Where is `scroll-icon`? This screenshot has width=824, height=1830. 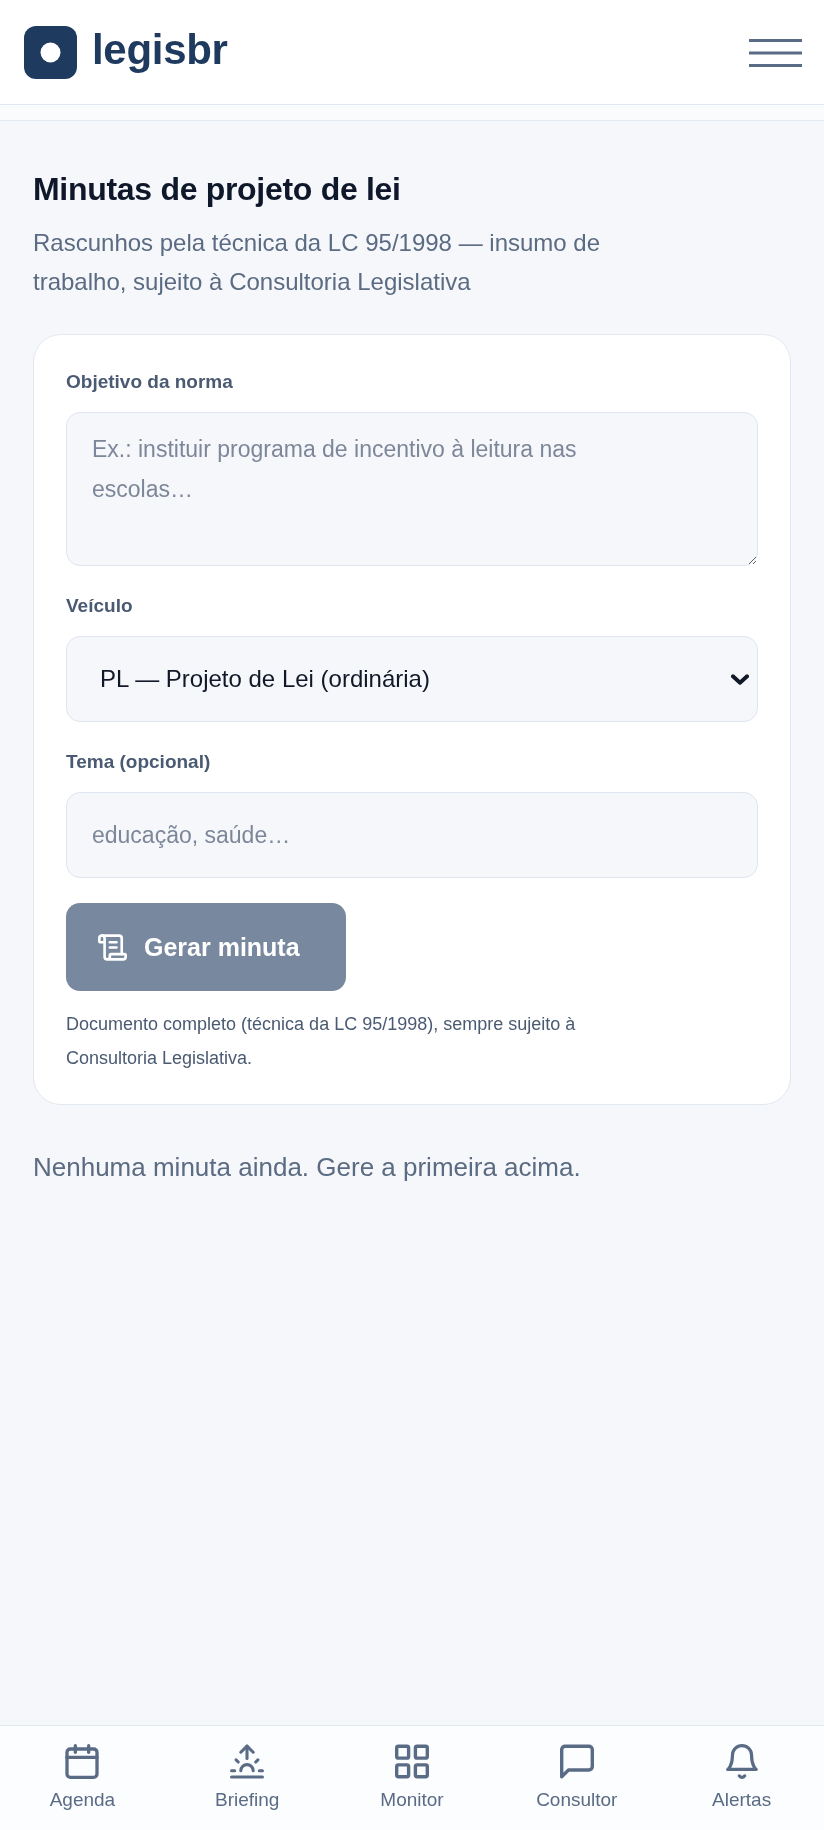 scroll-icon is located at coordinates (112, 947).